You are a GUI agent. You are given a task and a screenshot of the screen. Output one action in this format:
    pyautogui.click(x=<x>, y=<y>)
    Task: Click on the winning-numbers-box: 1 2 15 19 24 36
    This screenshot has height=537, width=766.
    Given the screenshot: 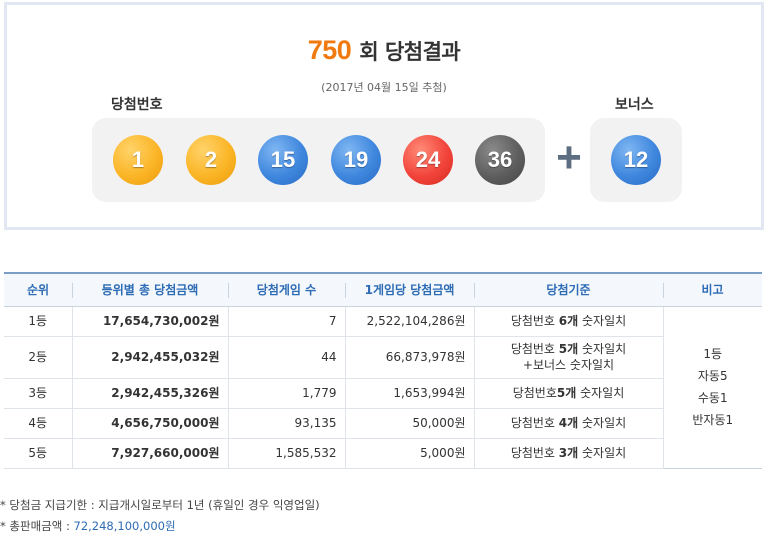 What is the action you would take?
    pyautogui.click(x=318, y=160)
    